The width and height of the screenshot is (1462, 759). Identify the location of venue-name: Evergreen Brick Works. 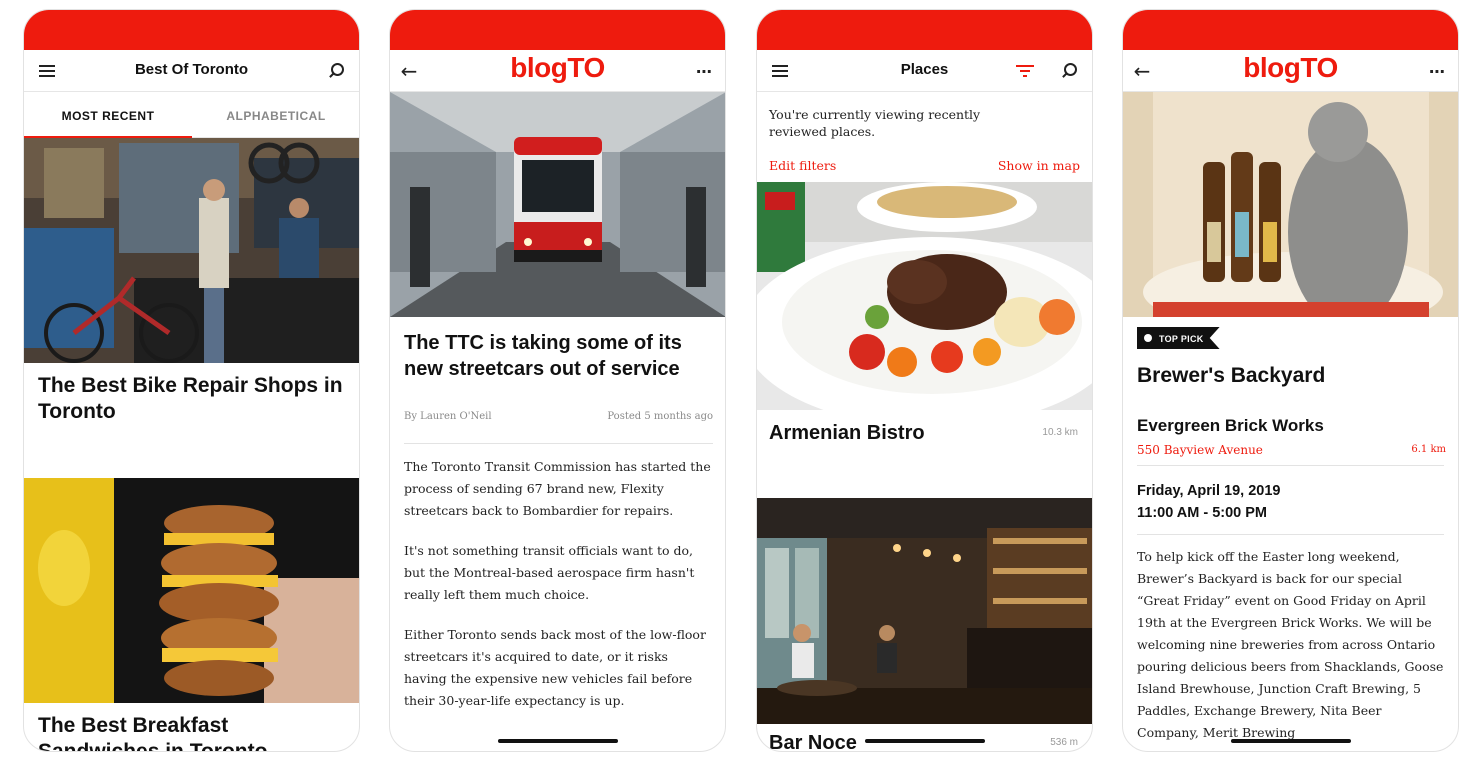
(1230, 425).